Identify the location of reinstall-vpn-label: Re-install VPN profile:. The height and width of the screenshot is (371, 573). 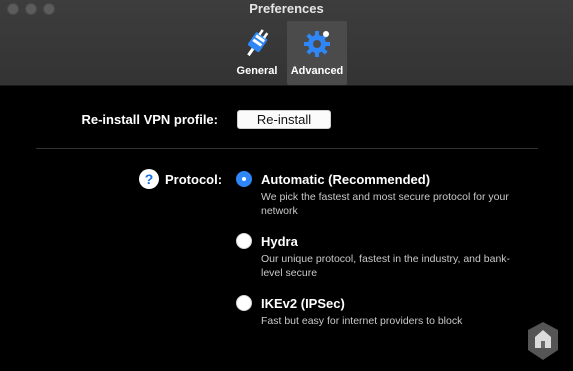
(149, 119).